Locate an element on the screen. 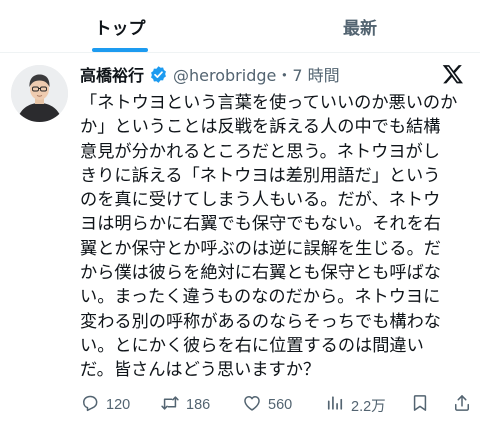  post-text-line: だ。皆さんはどう思いますか？ is located at coordinates (200, 370).